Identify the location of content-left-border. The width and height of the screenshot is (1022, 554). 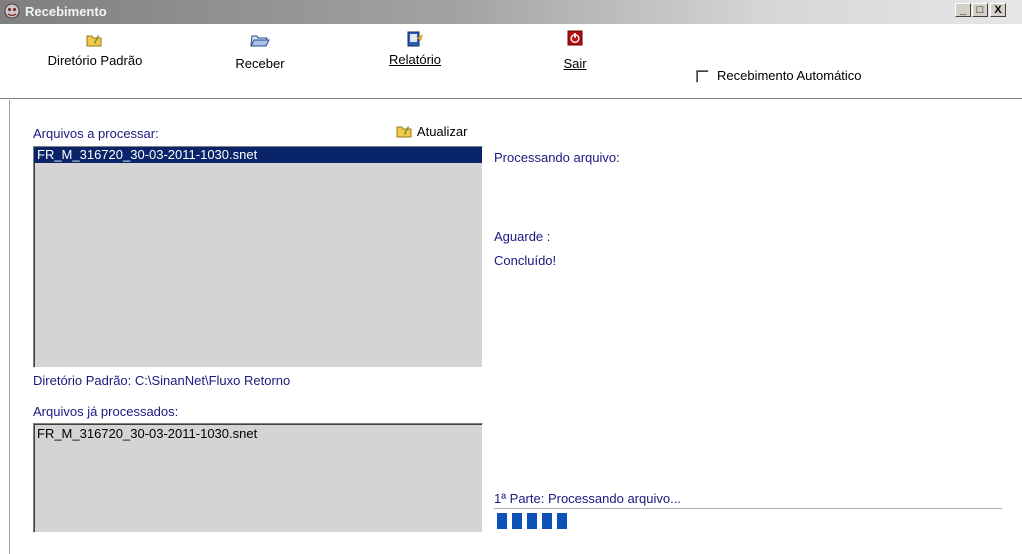
(9, 327).